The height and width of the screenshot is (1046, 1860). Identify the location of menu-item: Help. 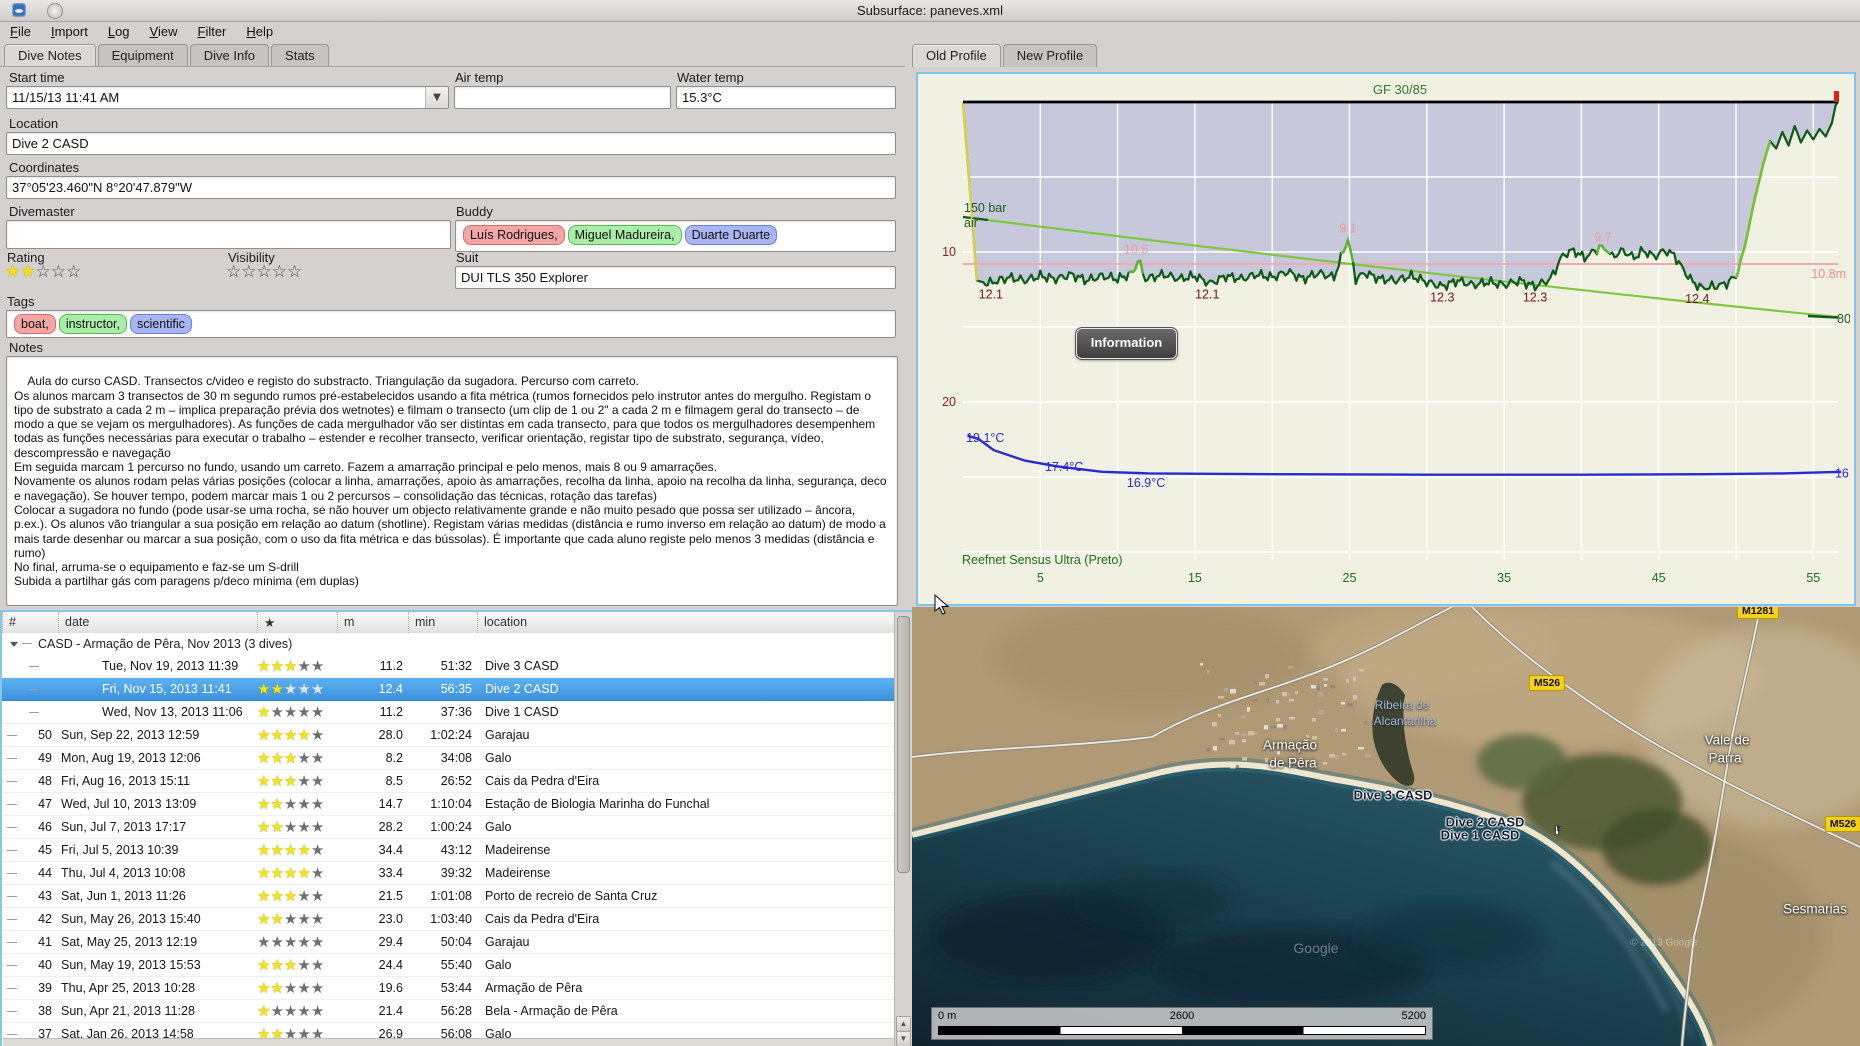
(259, 31).